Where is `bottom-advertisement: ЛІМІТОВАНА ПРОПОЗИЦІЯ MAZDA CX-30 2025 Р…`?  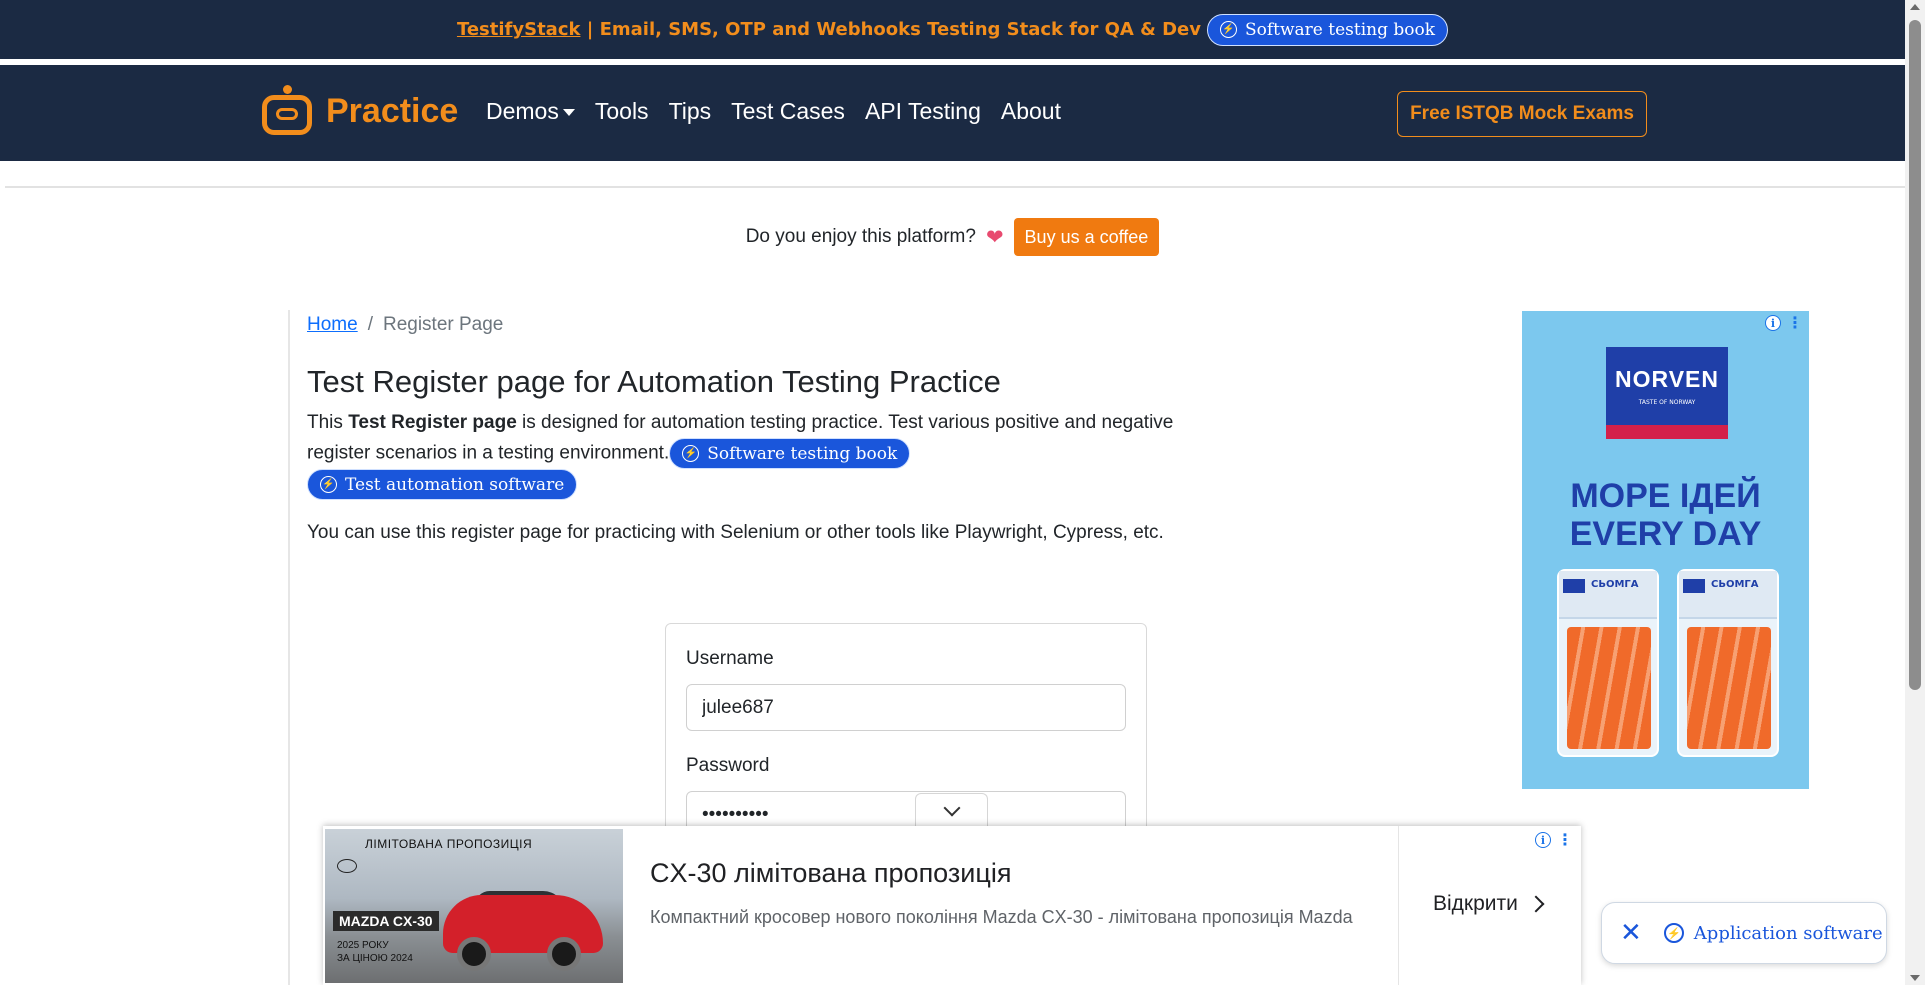 bottom-advertisement: ЛІМІТОВАНА ПРОПОЗИЦІЯ MAZDA CX-30 2025 Р… is located at coordinates (952, 905).